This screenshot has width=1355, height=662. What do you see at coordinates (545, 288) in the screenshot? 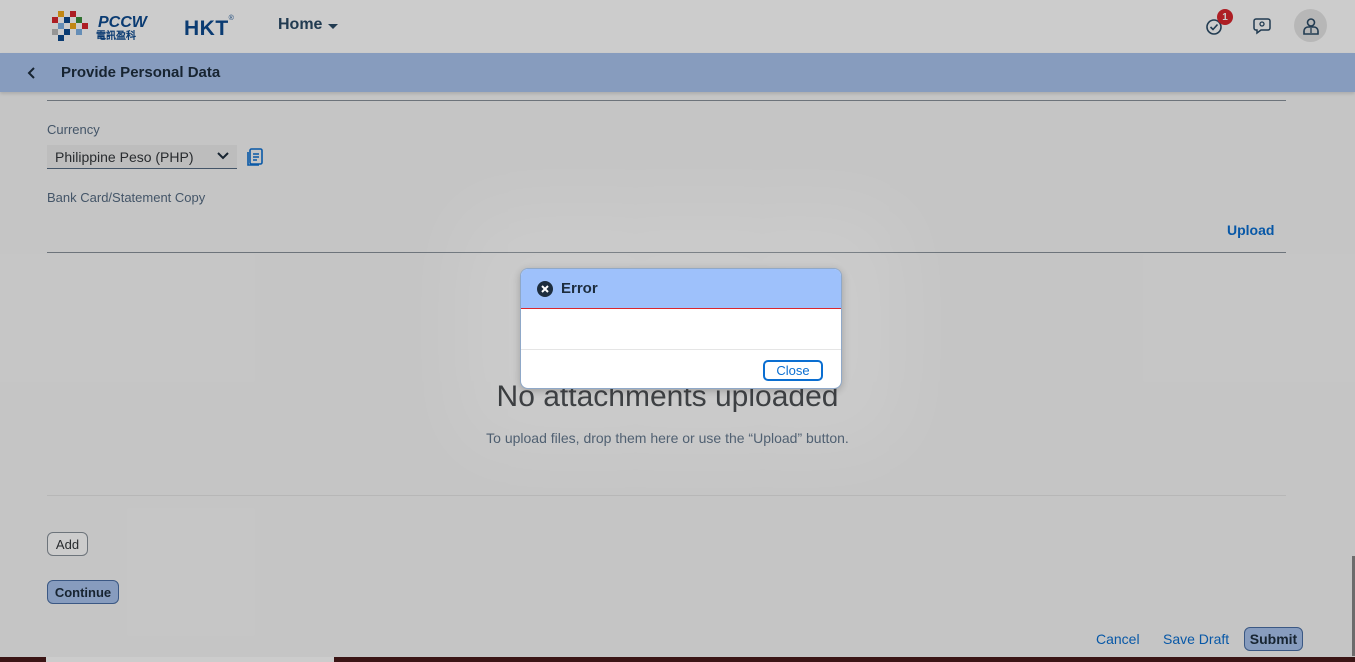
I see `error-icon` at bounding box center [545, 288].